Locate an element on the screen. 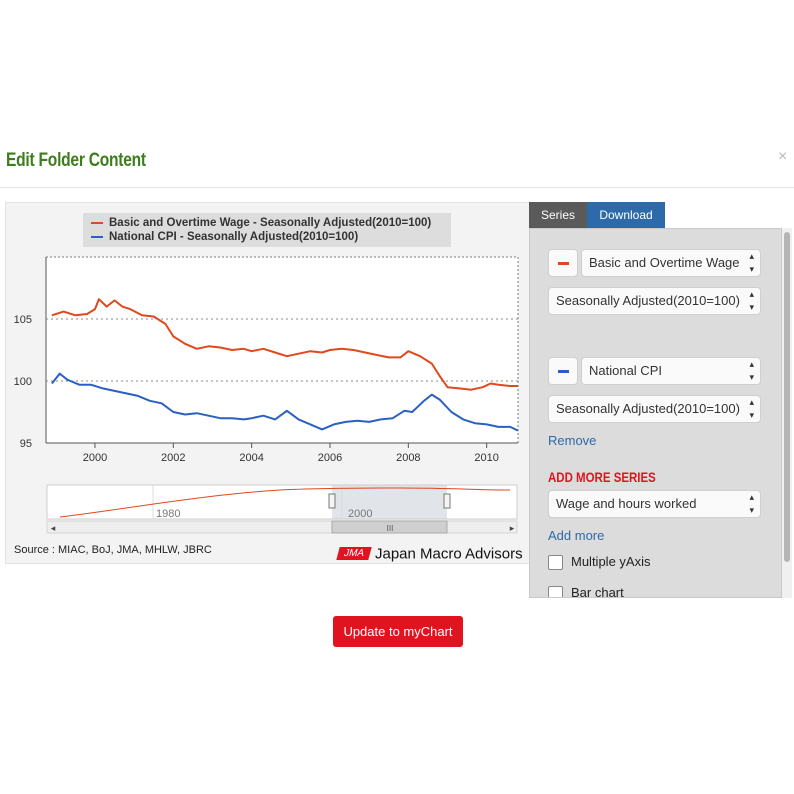 This screenshot has height=794, width=794. scroll-grip-icon: III is located at coordinates (390, 528).